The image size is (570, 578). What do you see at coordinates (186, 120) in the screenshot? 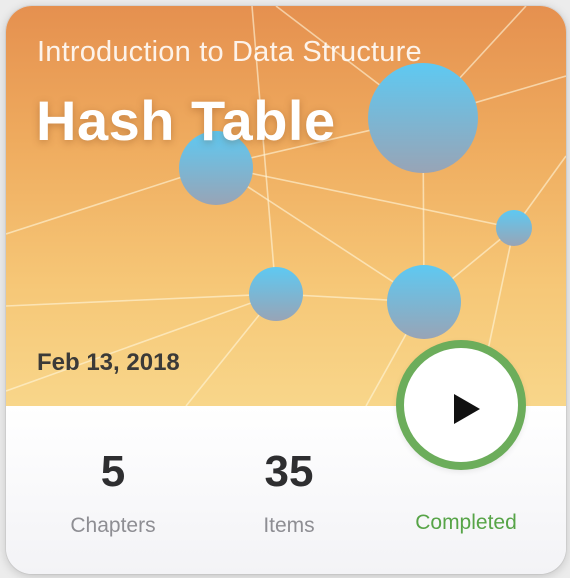
I see `course-title: Hash Table` at bounding box center [186, 120].